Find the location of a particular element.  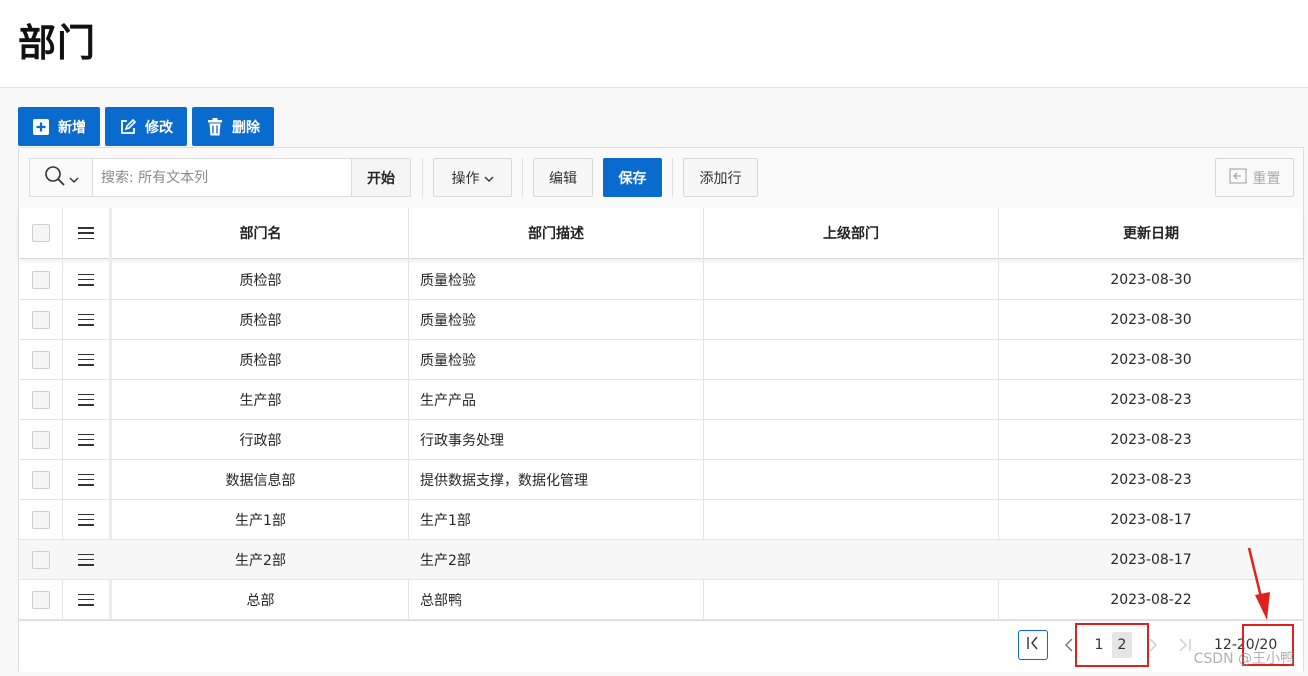

actions-menu-label: 操作 is located at coordinates (465, 178).